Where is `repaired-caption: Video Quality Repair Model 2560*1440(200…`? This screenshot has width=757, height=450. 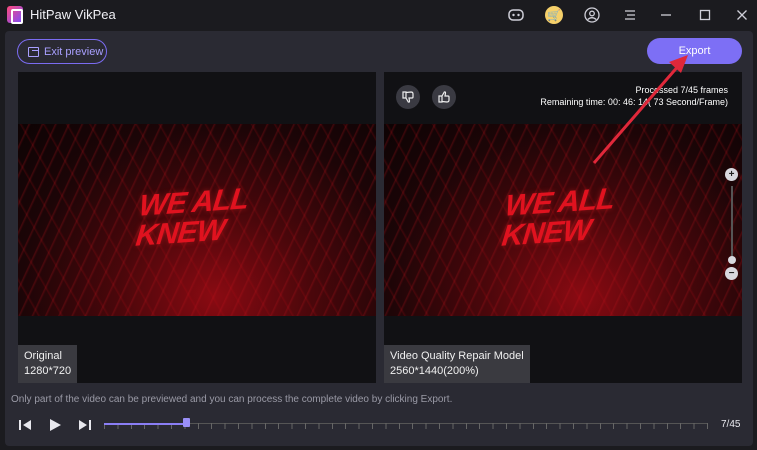 repaired-caption: Video Quality Repair Model 2560*1440(200… is located at coordinates (457, 364).